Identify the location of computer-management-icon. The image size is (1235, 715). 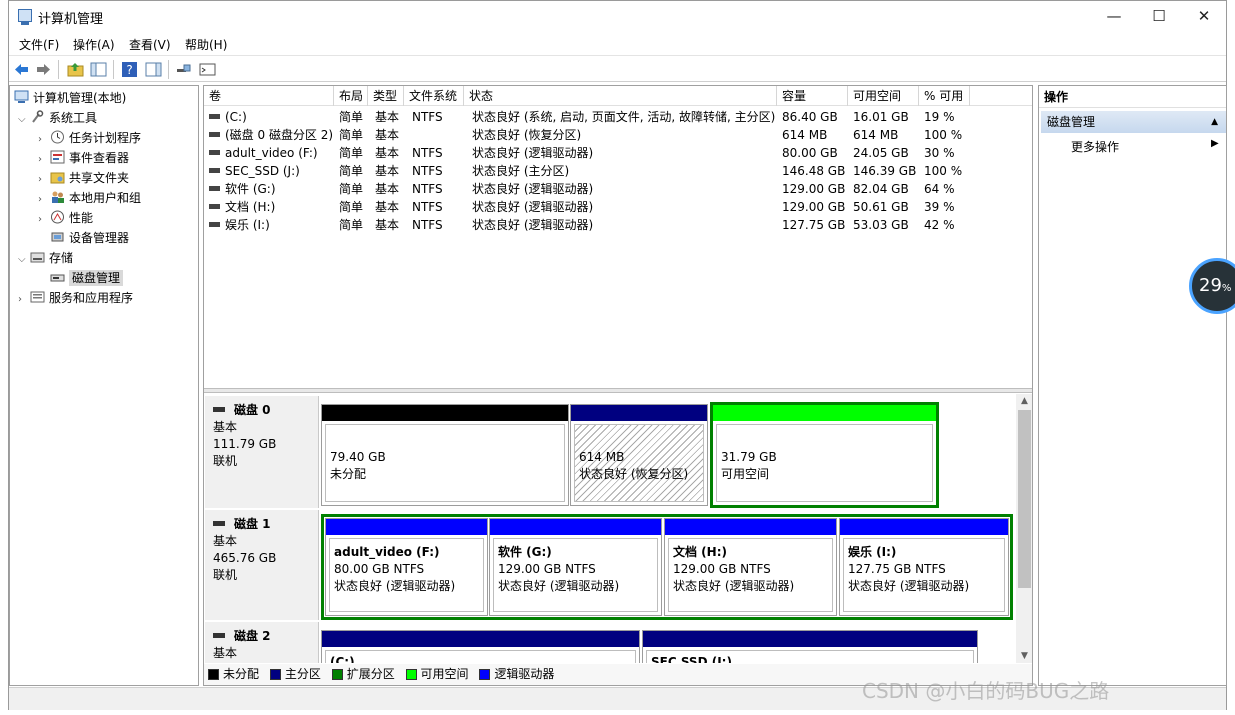
(25, 17).